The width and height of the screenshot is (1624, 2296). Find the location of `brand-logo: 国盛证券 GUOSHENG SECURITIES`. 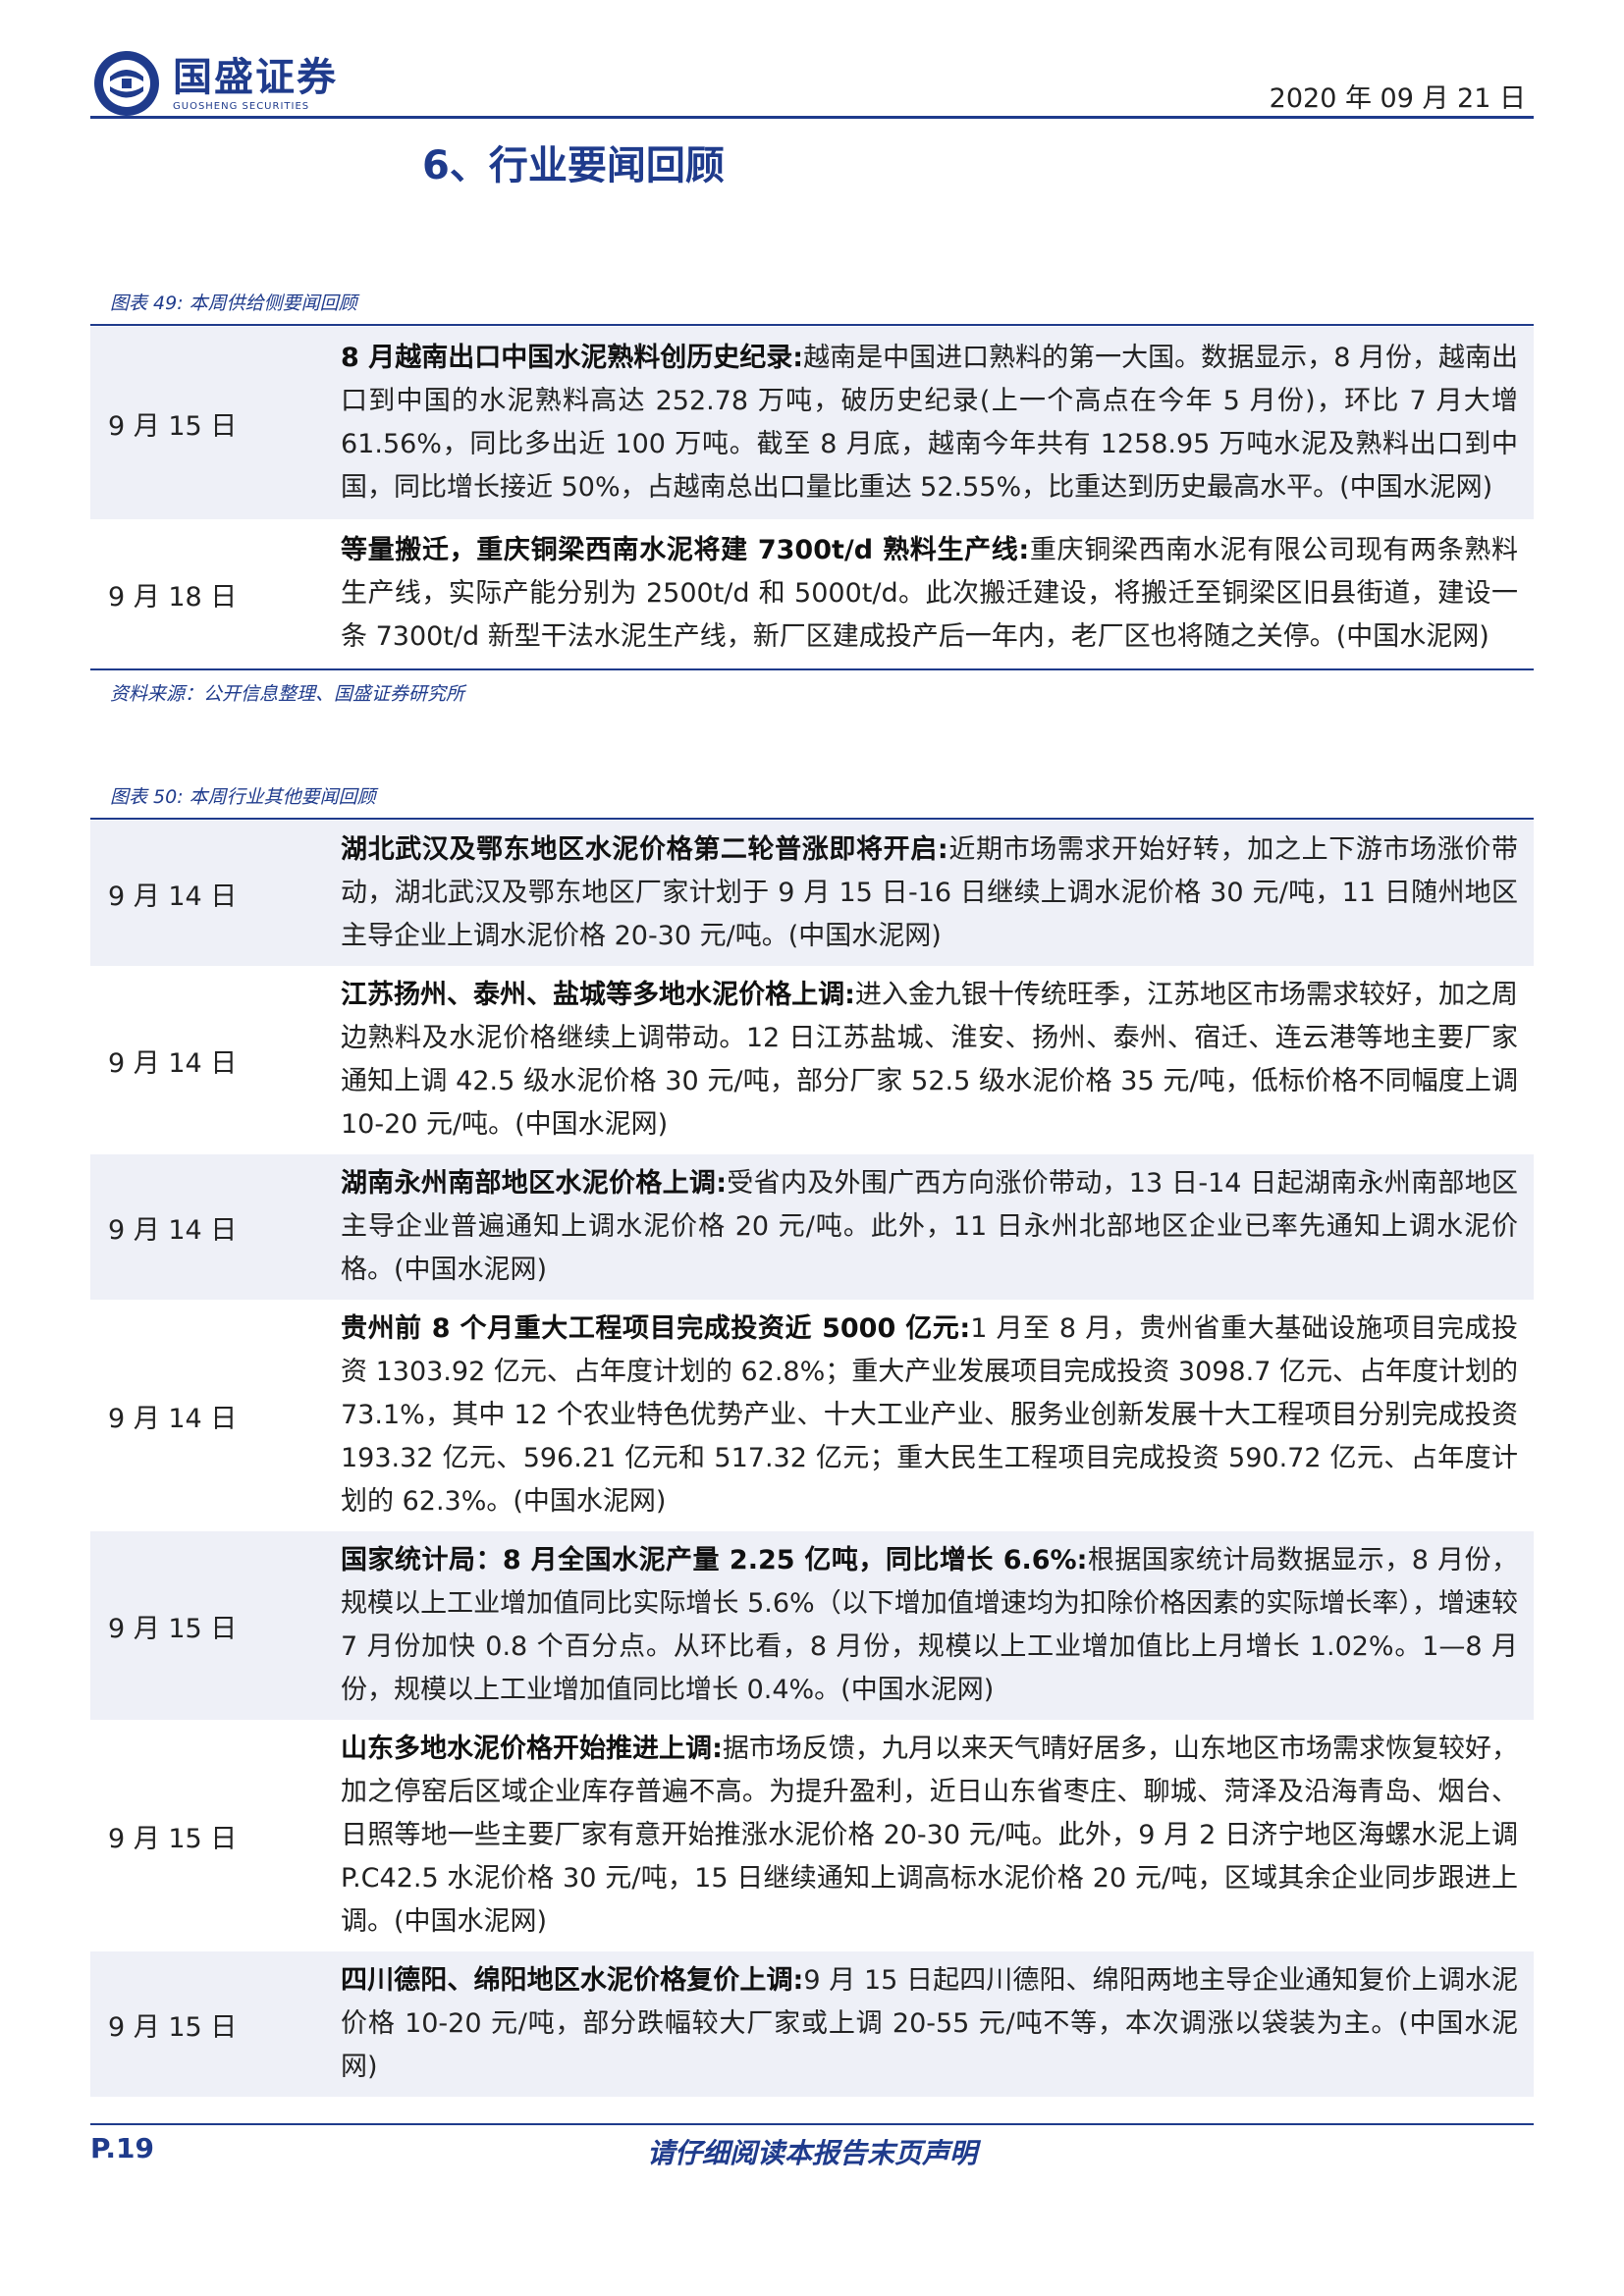

brand-logo: 国盛证券 GUOSHENG SECURITIES is located at coordinates (215, 83).